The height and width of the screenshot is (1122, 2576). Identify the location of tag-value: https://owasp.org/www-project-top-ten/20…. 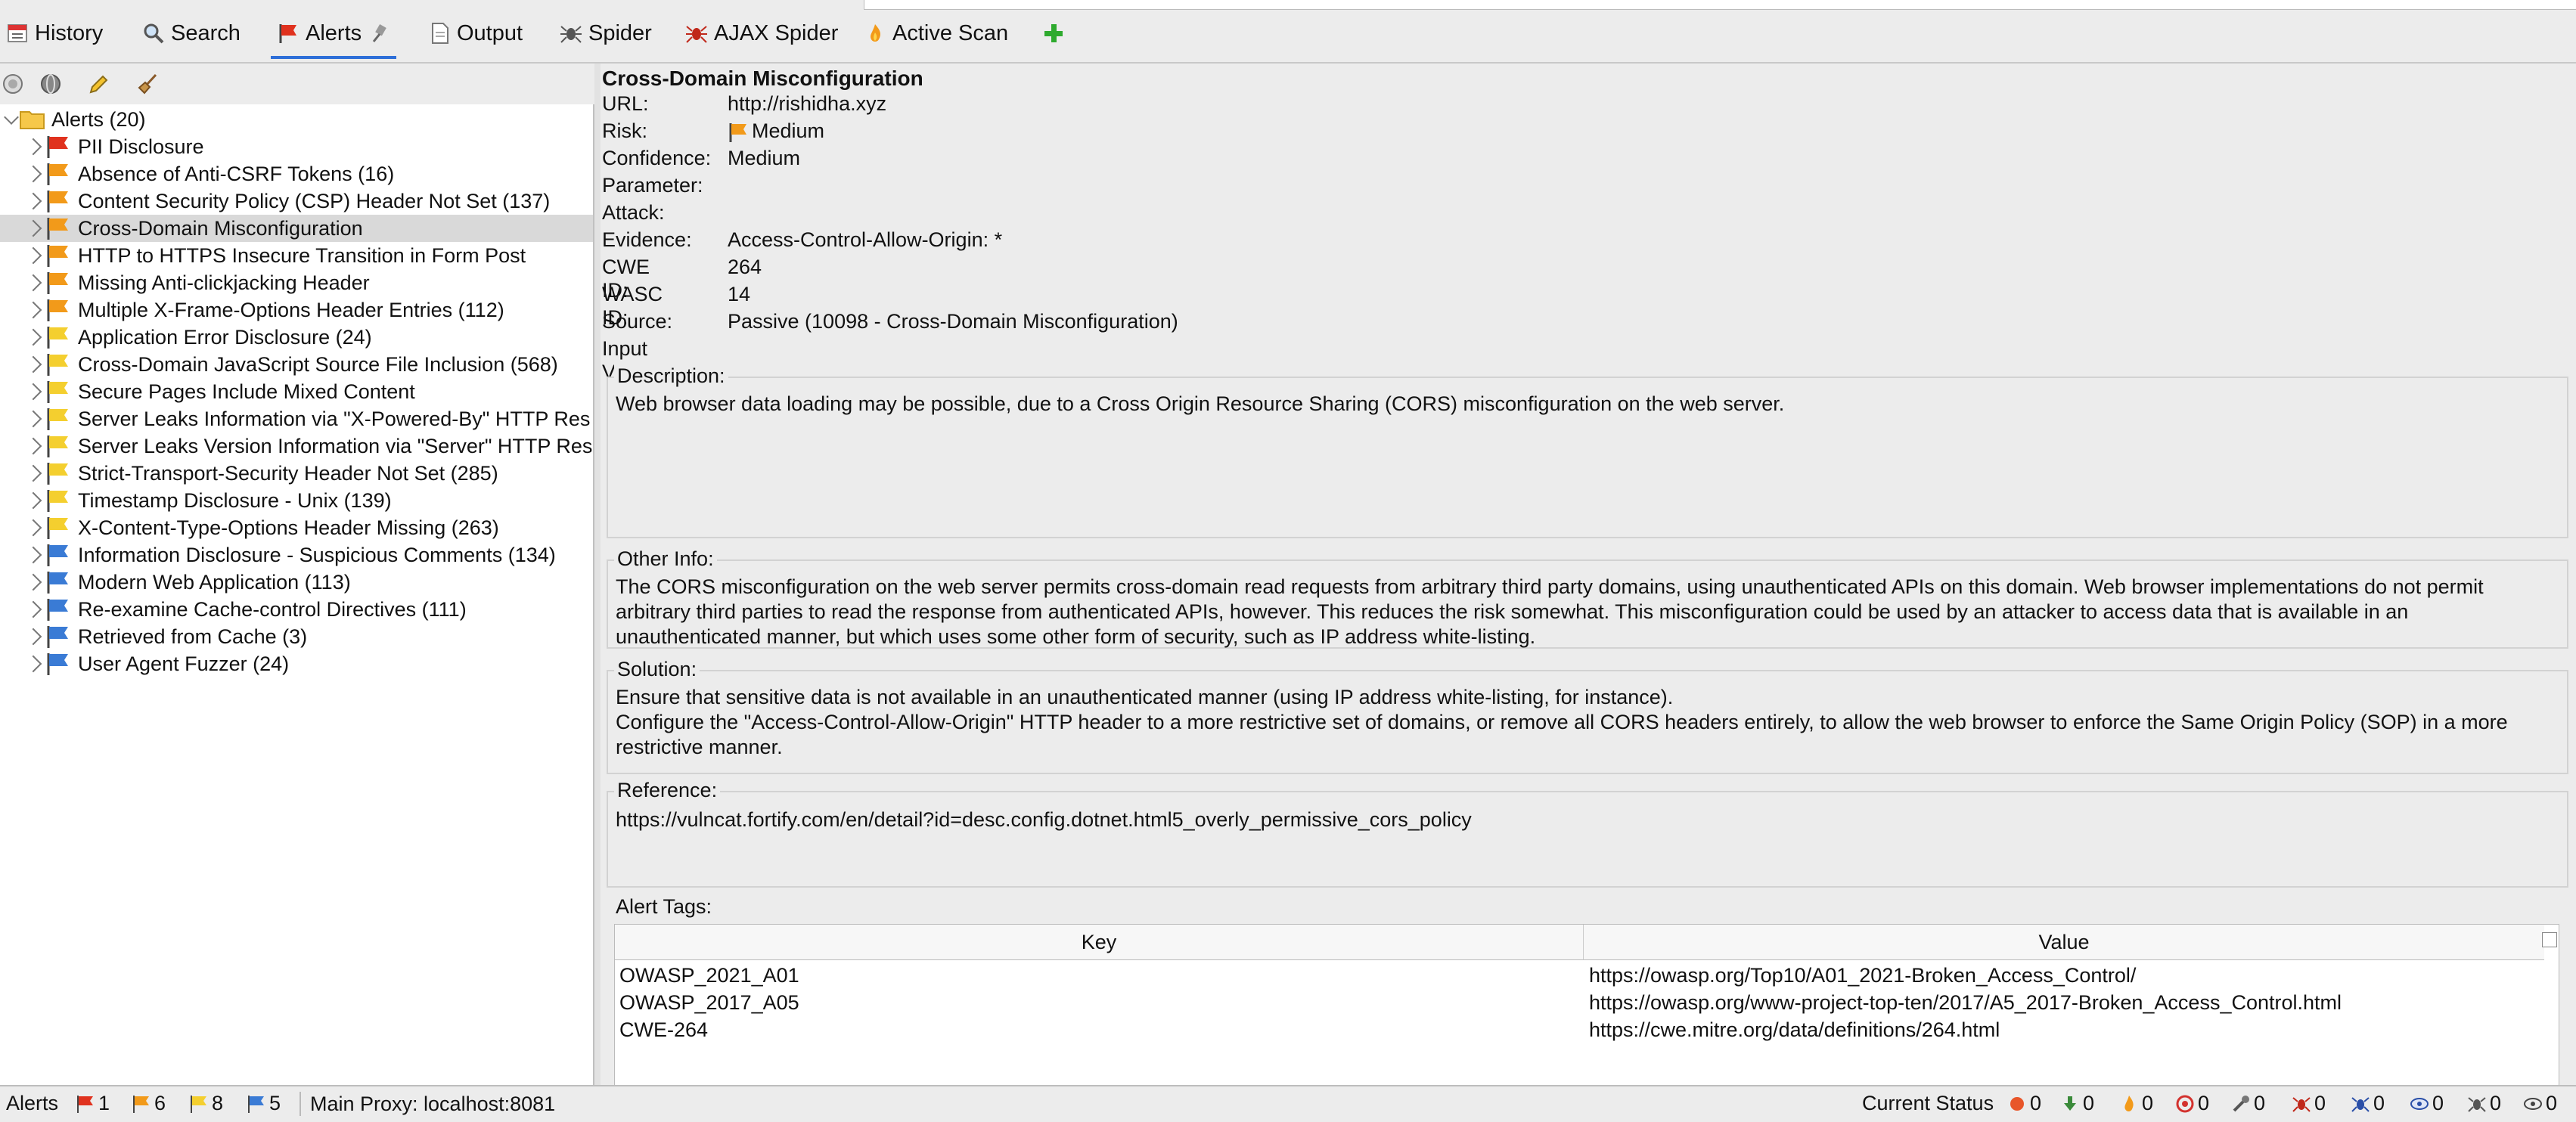
(1965, 1003).